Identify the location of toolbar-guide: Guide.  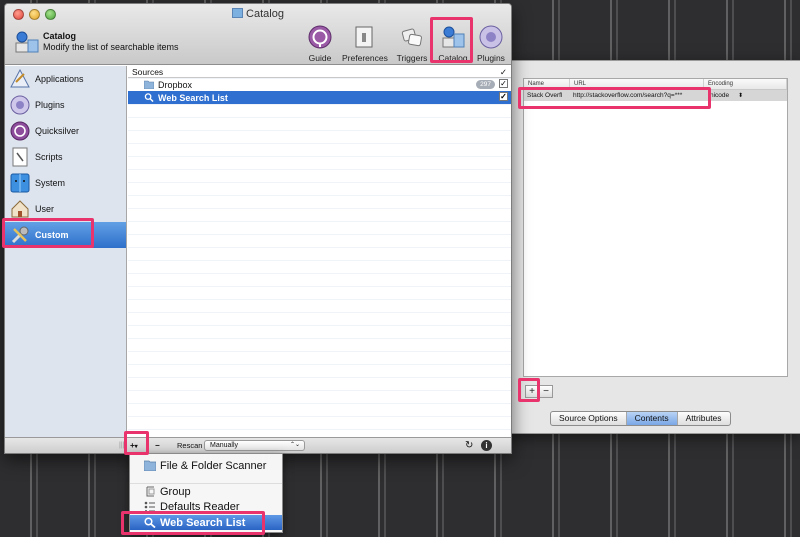
(320, 44).